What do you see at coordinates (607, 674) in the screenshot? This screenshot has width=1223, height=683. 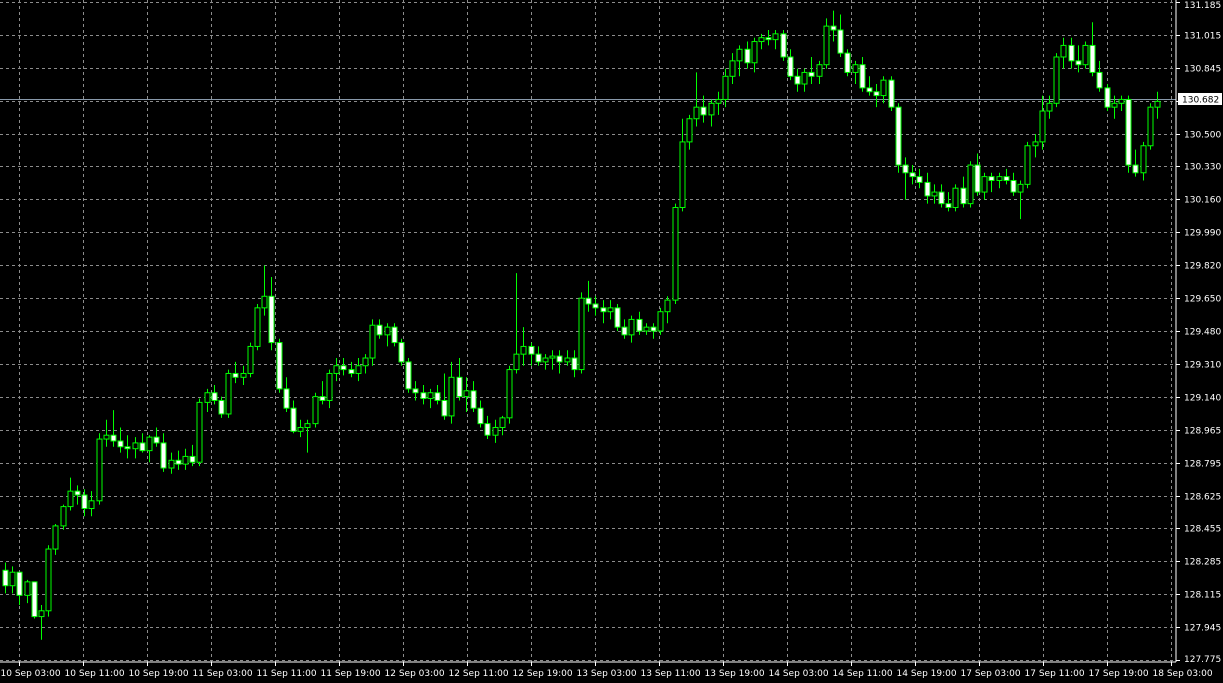 I see `time-tick-label: 13 Sep 03:00` at bounding box center [607, 674].